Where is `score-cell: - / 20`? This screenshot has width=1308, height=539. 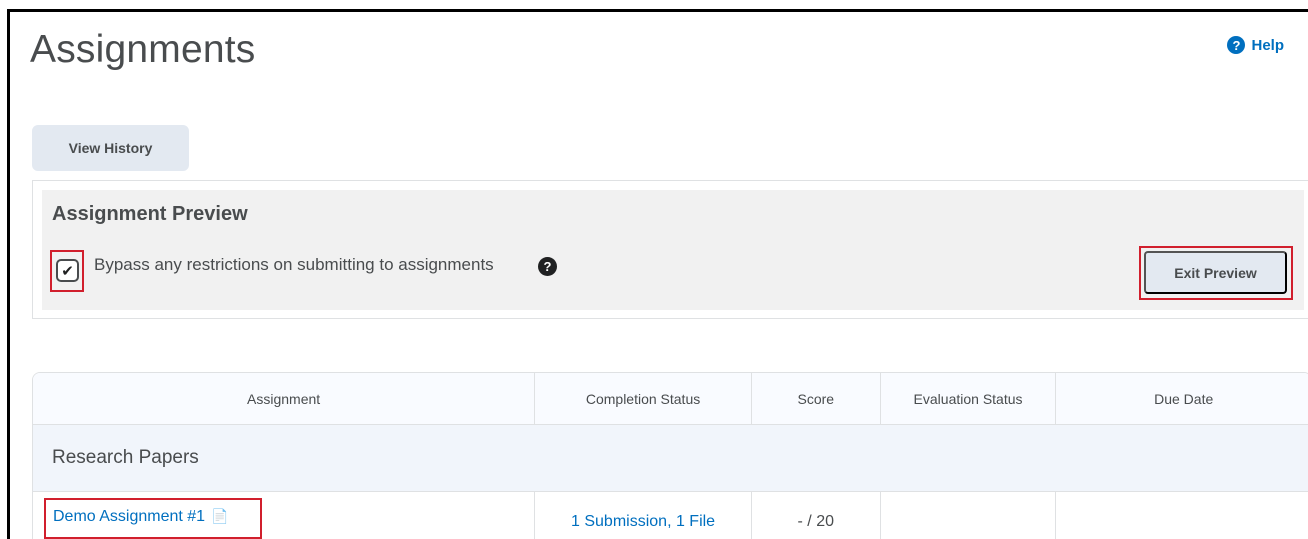 score-cell: - / 20 is located at coordinates (816, 515).